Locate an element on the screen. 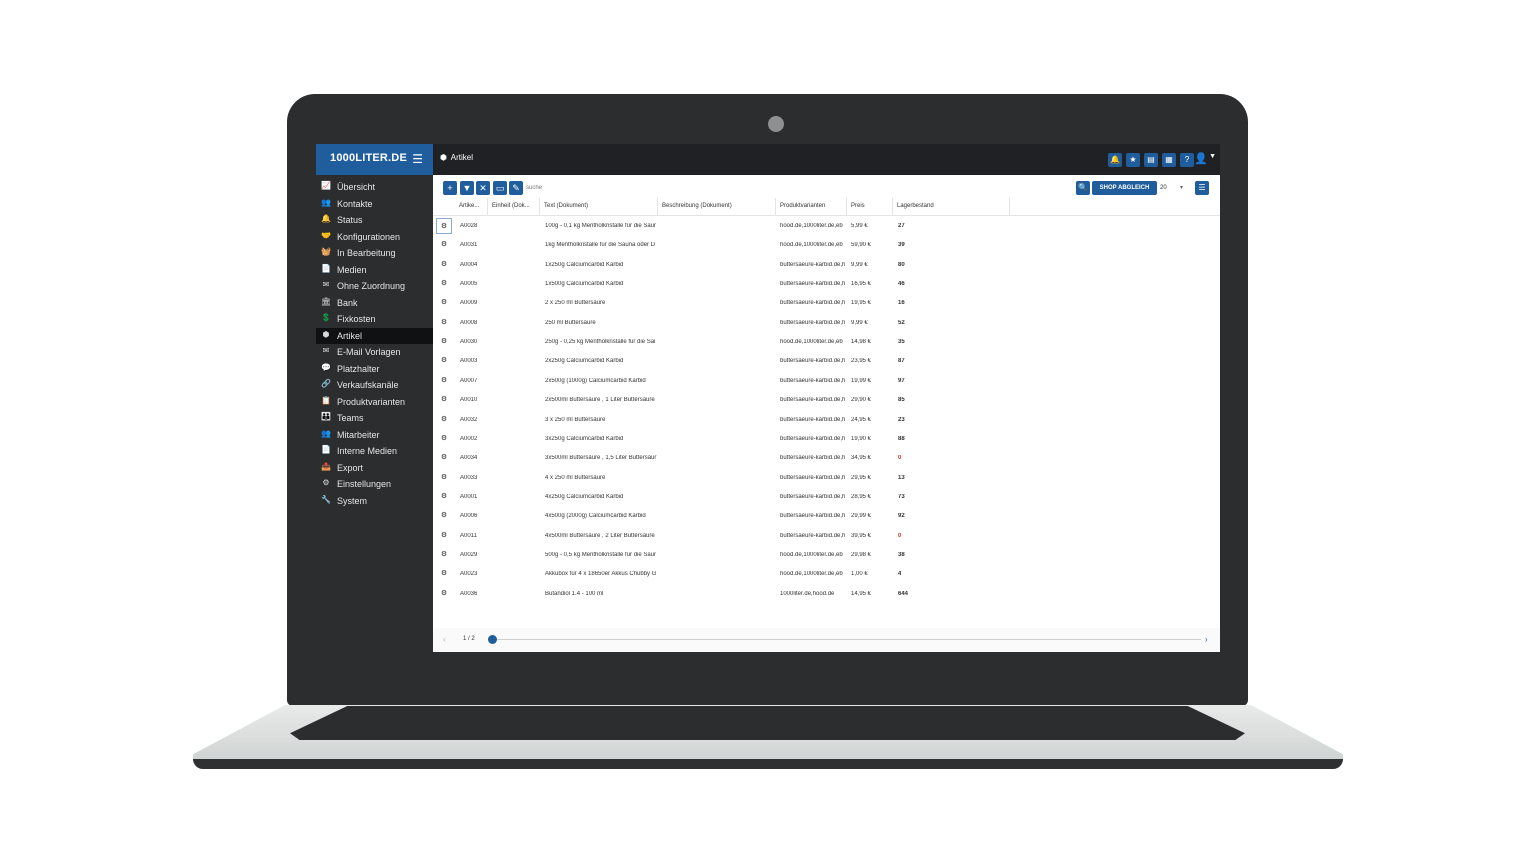  sidebar-item-ohne-zuordnung: ✉ Ohne Zuordnung is located at coordinates (374, 286).